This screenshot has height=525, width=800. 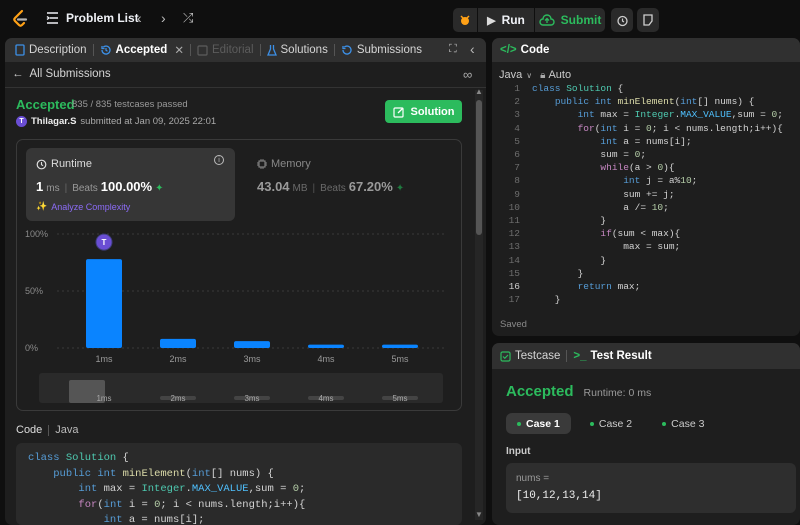 What do you see at coordinates (99, 186) in the screenshot?
I see `runtime-value-row: 1 ms | Beats 100.00% ✦` at bounding box center [99, 186].